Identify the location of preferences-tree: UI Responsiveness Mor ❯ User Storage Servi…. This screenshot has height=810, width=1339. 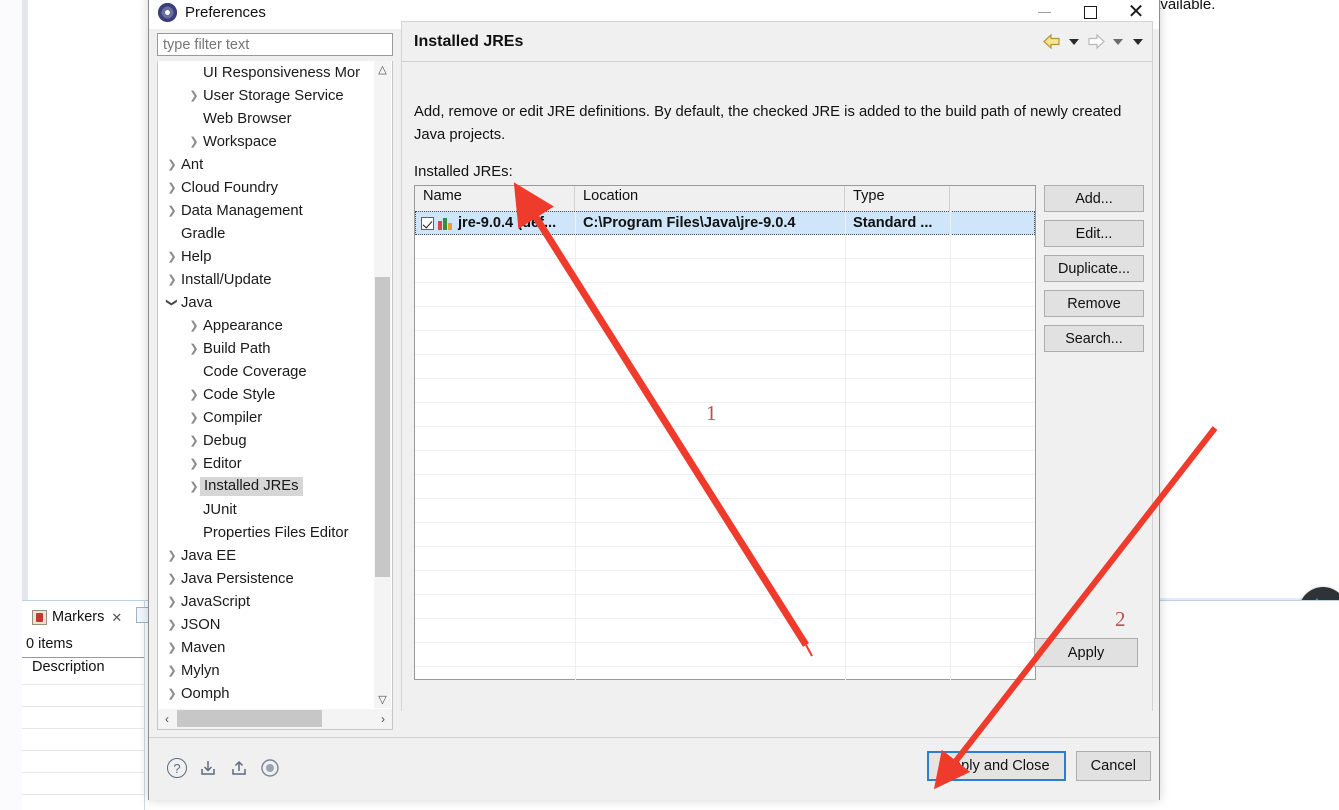
(266, 384).